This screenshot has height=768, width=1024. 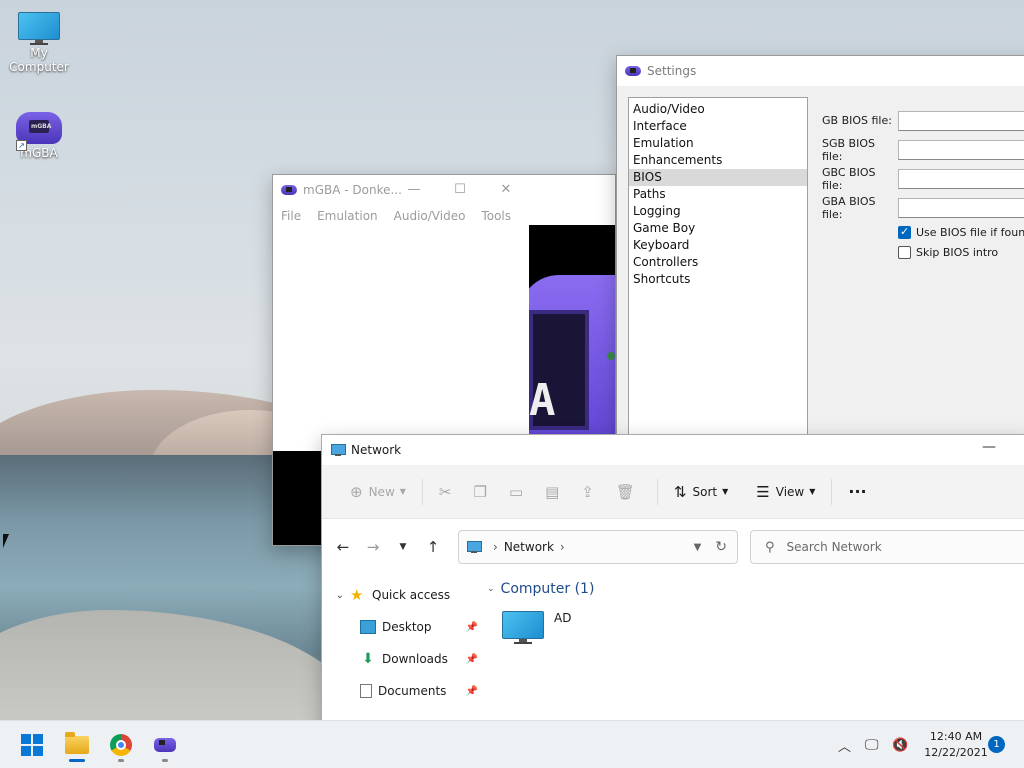 I want to click on delete-button: 🗑, so click(x=628, y=492).